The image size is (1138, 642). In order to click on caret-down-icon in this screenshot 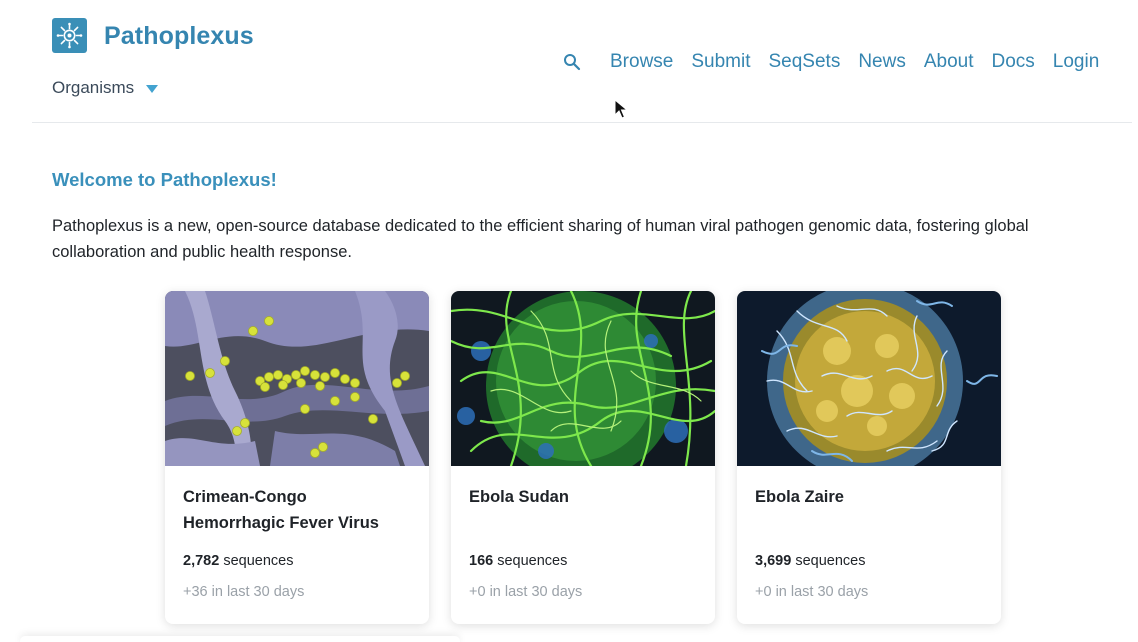, I will do `click(152, 89)`.